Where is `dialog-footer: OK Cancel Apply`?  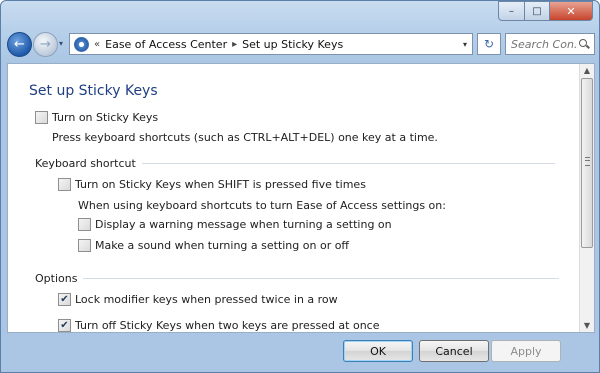
dialog-footer: OK Cancel Apply is located at coordinates (300, 352).